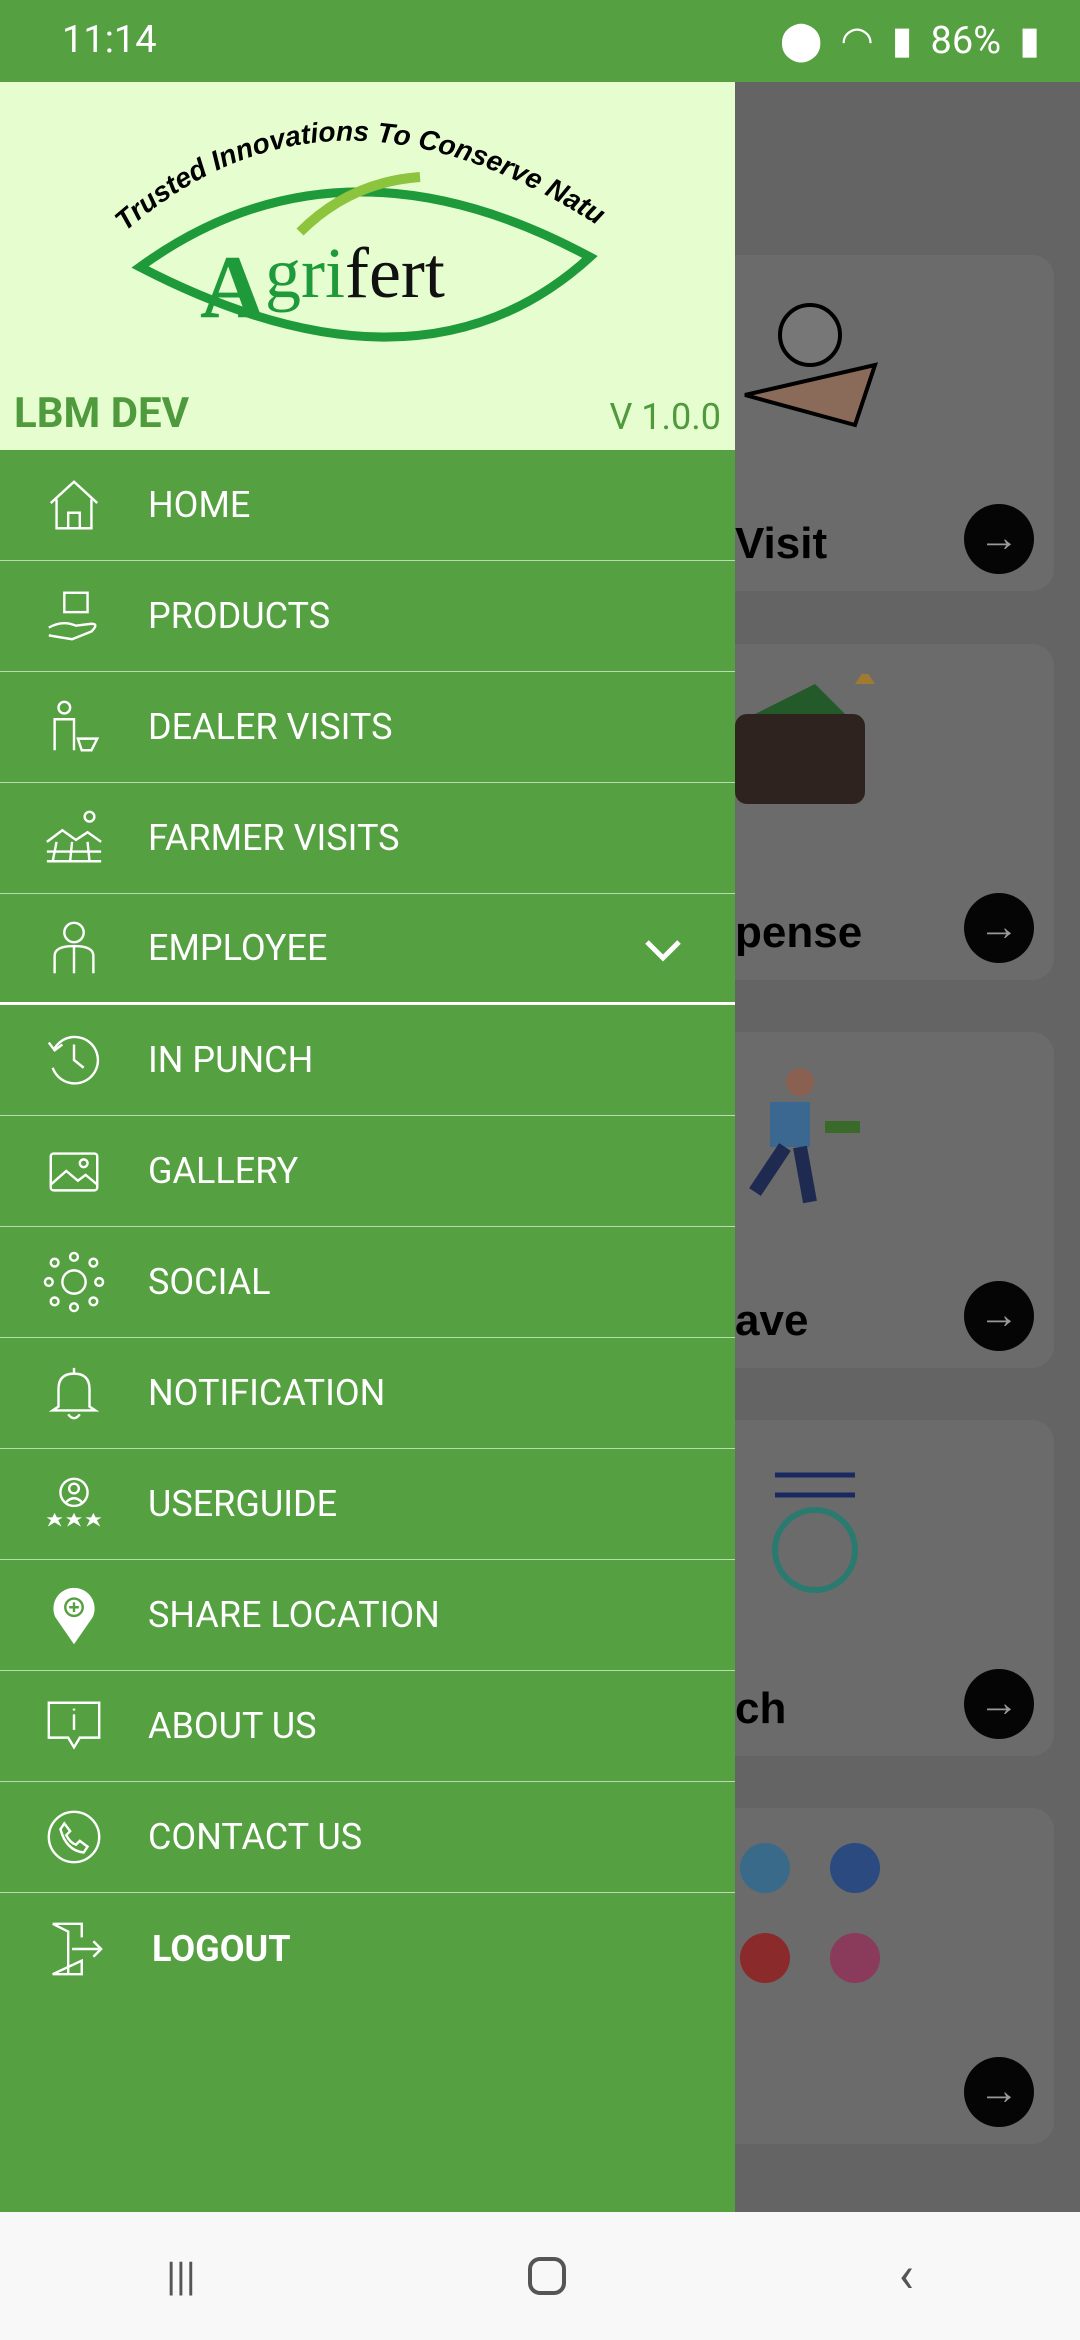 The width and height of the screenshot is (1080, 2340). I want to click on signal-icon: ▮, so click(902, 41).